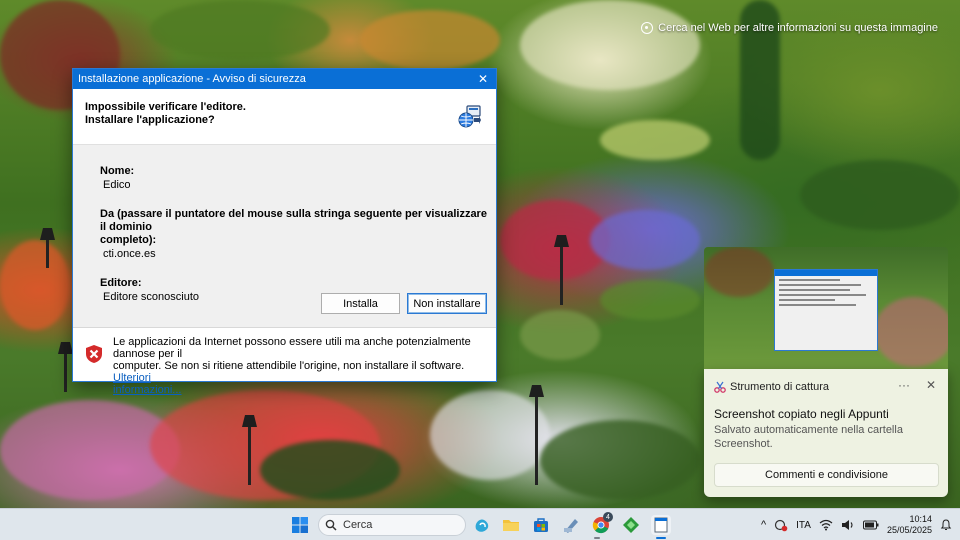 This screenshot has height=540, width=960. Describe the element at coordinates (870, 525) in the screenshot. I see `battery-icon` at that location.